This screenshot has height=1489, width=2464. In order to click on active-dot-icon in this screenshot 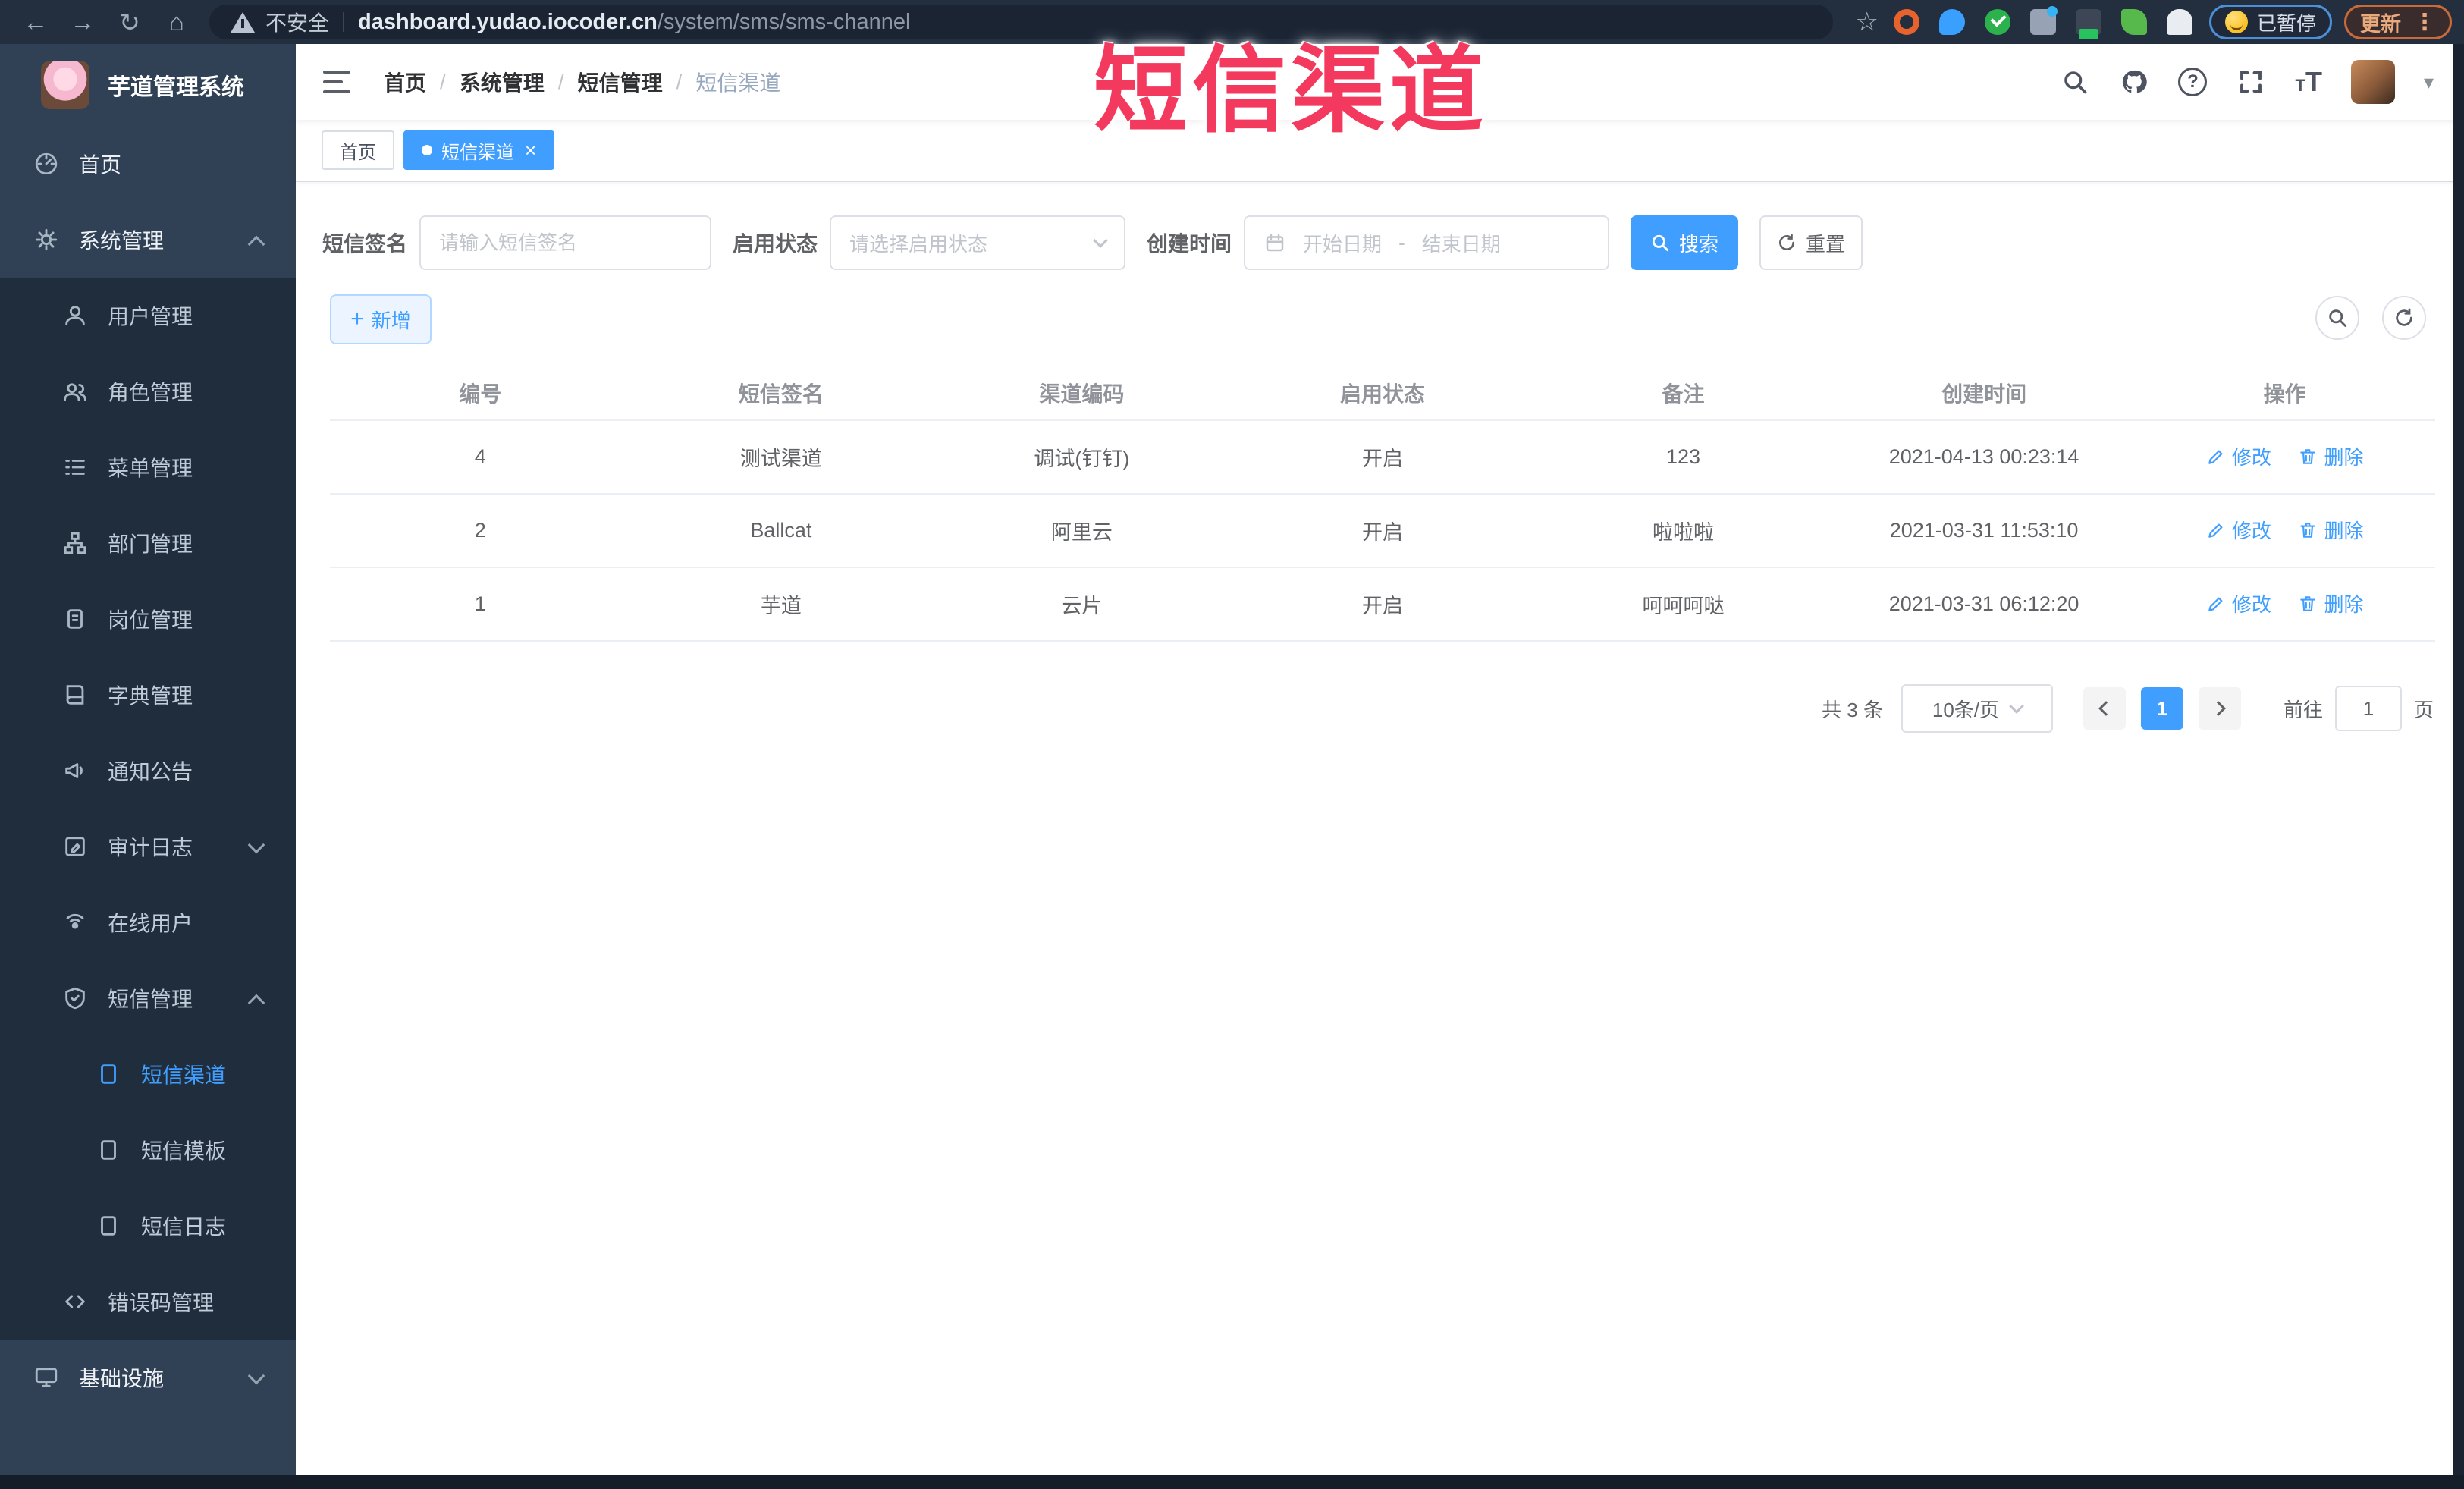, I will do `click(427, 150)`.